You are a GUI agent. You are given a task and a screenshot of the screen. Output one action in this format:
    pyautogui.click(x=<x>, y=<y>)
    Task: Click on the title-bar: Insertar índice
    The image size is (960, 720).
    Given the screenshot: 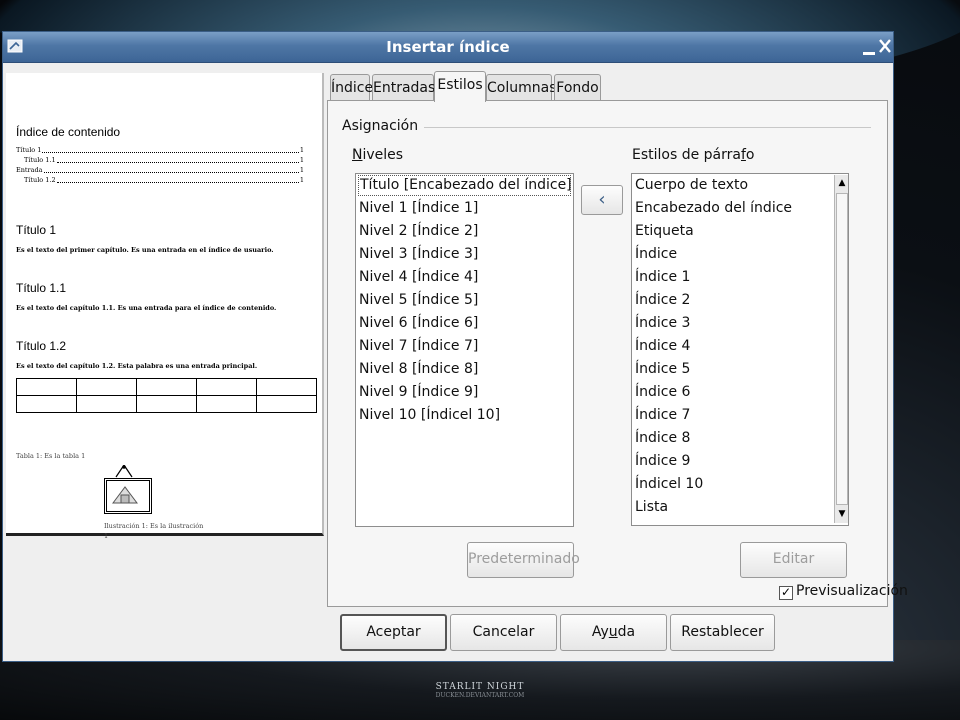 What is the action you would take?
    pyautogui.click(x=448, y=47)
    